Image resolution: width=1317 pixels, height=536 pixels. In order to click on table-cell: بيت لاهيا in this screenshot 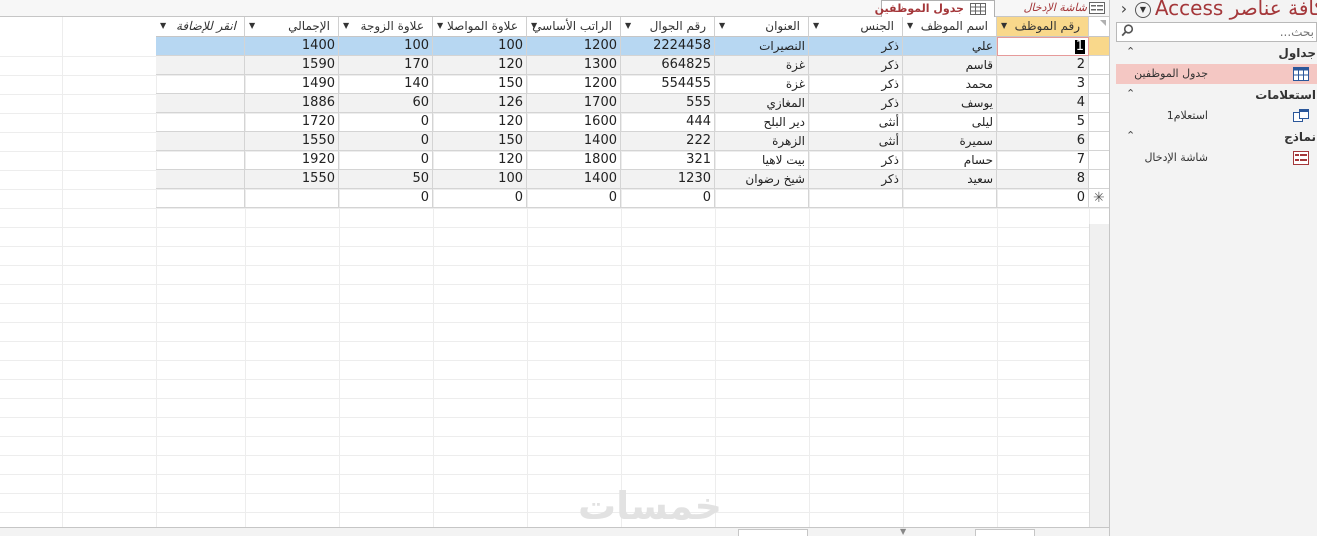, I will do `click(762, 160)`.